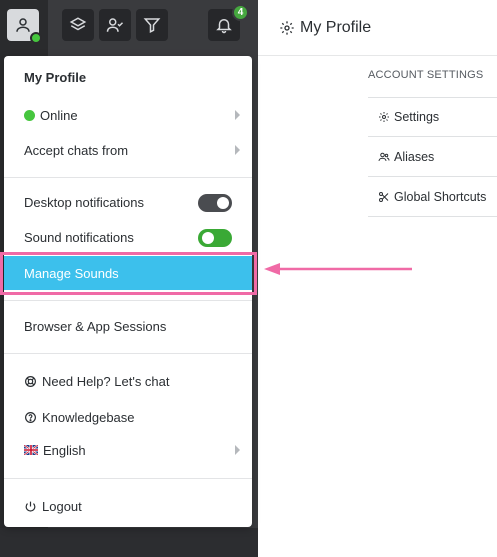 This screenshot has height=557, width=497. I want to click on online-status-dot, so click(36, 38).